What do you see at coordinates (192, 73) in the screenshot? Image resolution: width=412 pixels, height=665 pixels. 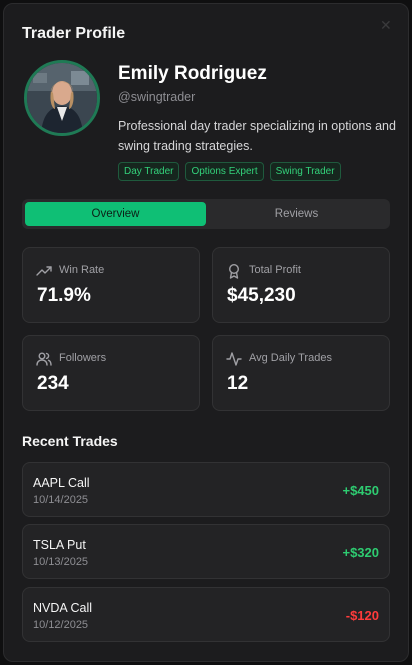 I see `trader-name: Emily Rodriguez` at bounding box center [192, 73].